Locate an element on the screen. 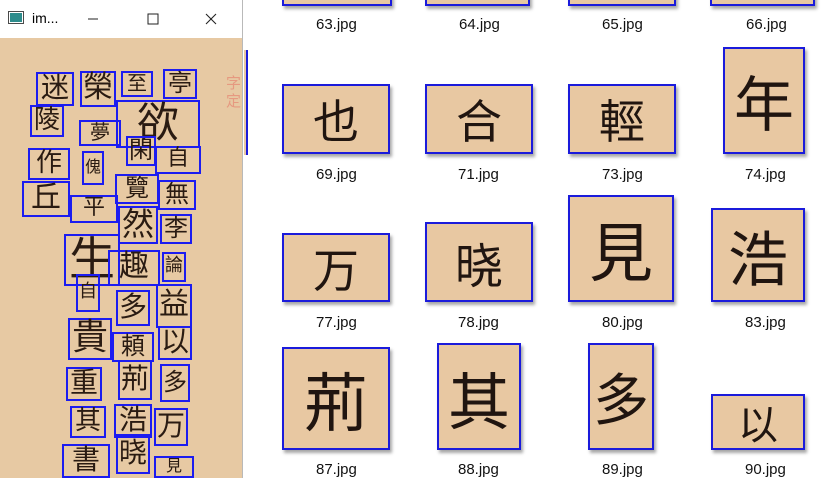  detection-box: 無 is located at coordinates (177, 195).